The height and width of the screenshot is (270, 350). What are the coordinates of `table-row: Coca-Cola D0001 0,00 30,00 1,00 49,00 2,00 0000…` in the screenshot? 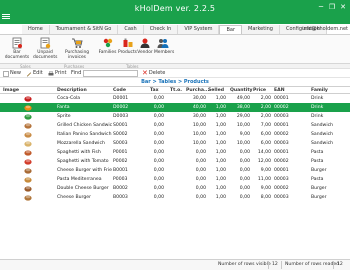 It's located at (175, 98).